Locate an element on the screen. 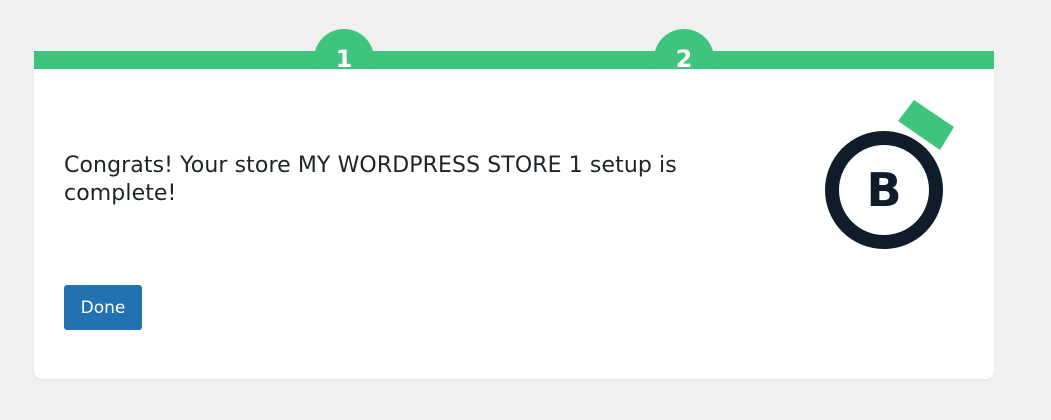 This screenshot has width=1051, height=420. progress-bar is located at coordinates (514, 60).